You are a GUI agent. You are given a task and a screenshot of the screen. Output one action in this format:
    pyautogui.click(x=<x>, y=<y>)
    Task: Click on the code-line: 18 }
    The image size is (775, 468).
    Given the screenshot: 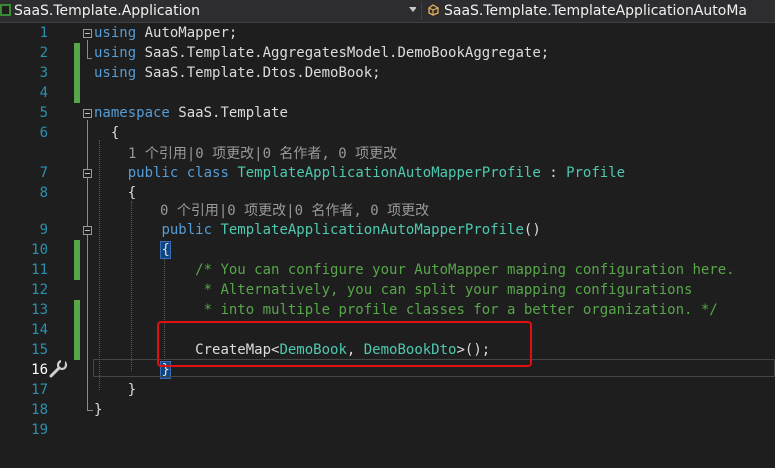 What is the action you would take?
    pyautogui.click(x=387, y=410)
    